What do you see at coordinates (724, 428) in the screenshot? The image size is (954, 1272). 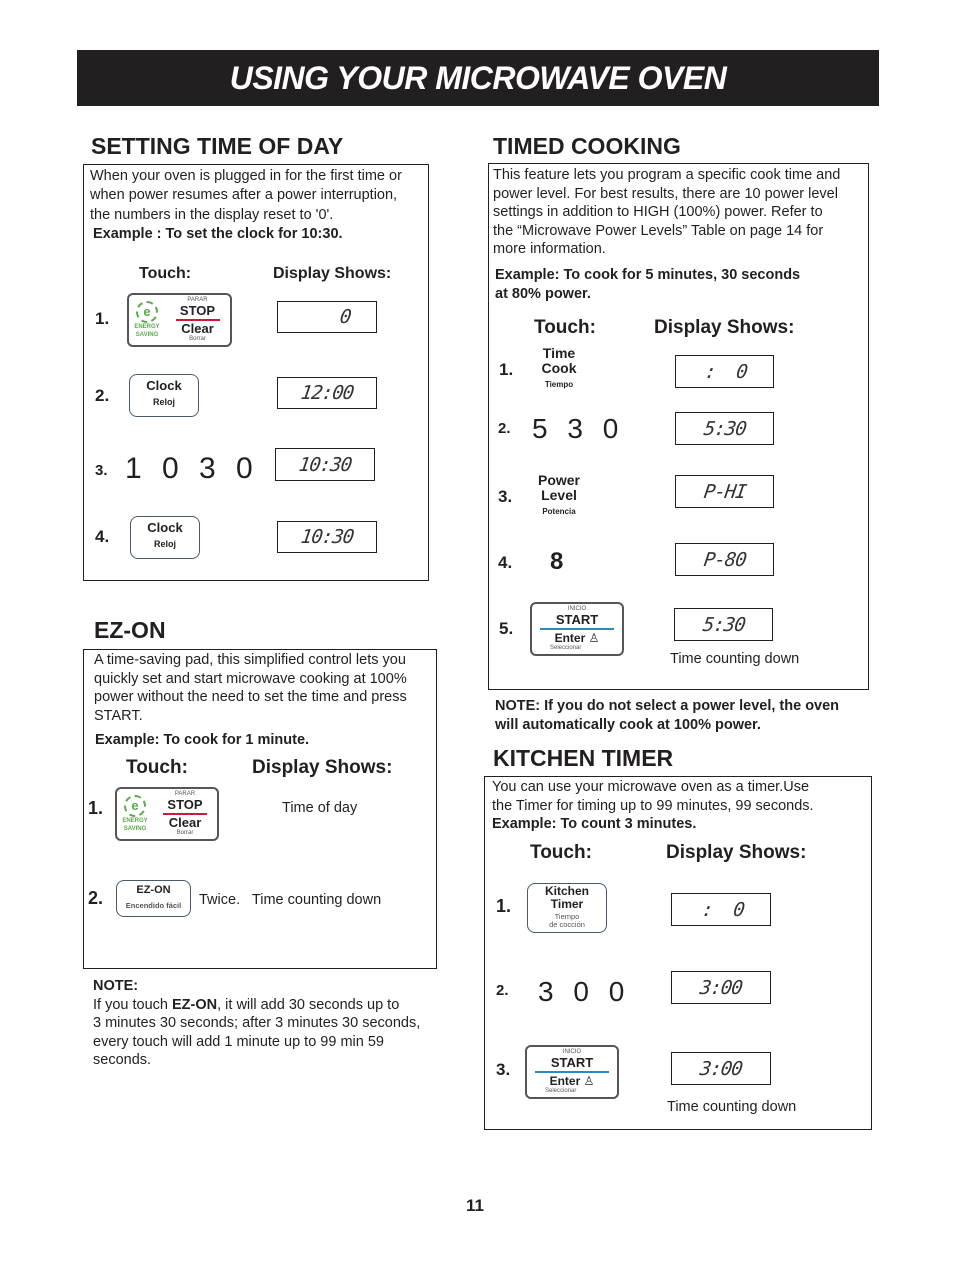 I see `display-readout: 5:30` at bounding box center [724, 428].